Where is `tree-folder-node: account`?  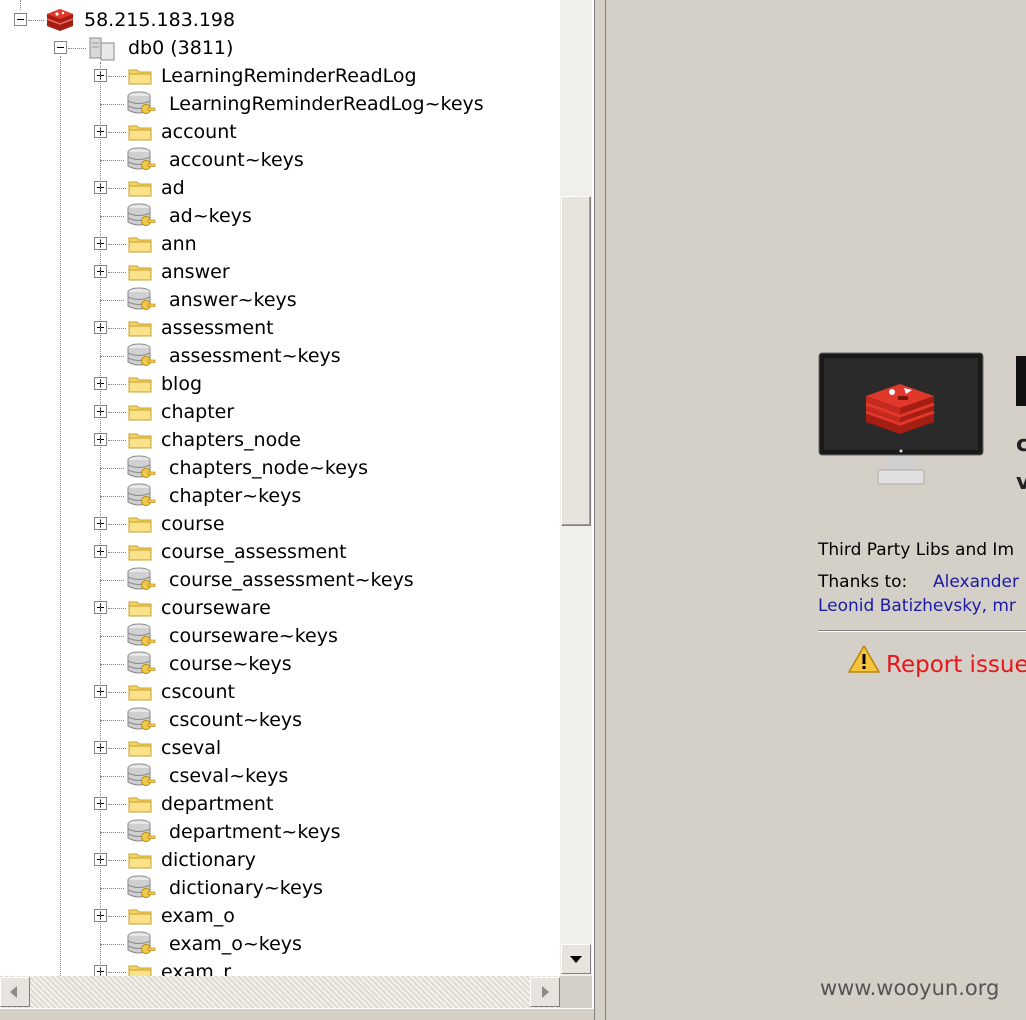
tree-folder-node: account is located at coordinates (280, 132).